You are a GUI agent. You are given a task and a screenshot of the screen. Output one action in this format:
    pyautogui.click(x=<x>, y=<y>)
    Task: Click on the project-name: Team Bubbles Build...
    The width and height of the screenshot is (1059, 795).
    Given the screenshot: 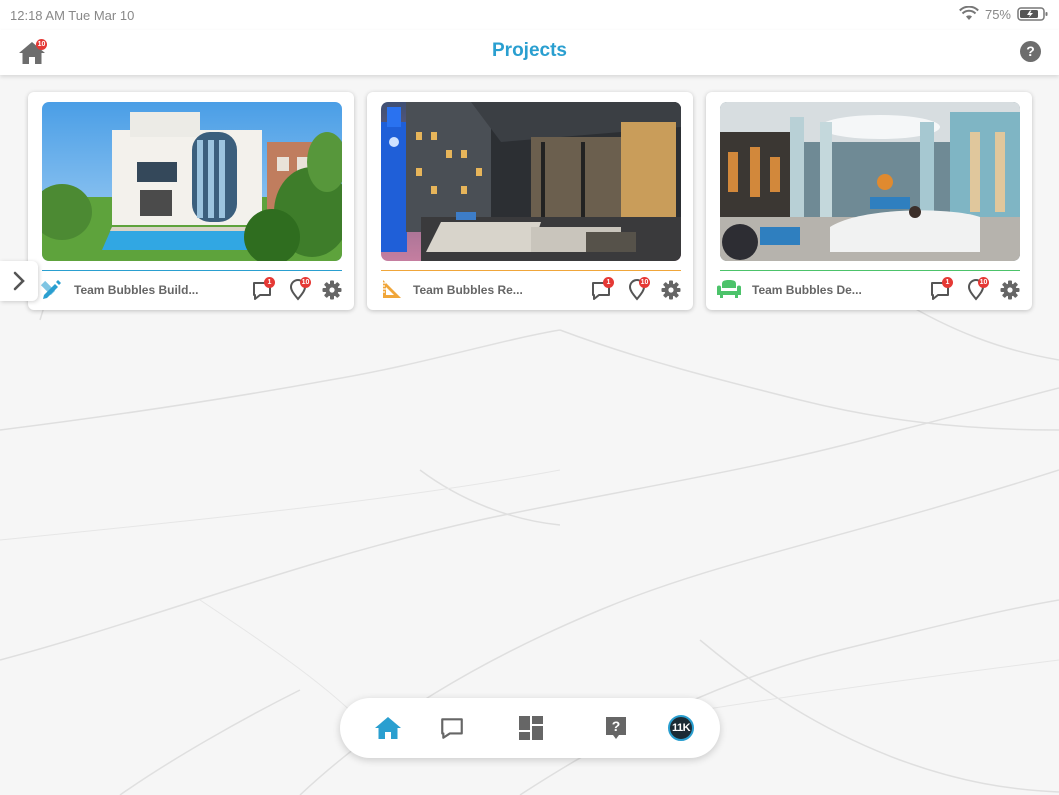 What is the action you would take?
    pyautogui.click(x=136, y=290)
    